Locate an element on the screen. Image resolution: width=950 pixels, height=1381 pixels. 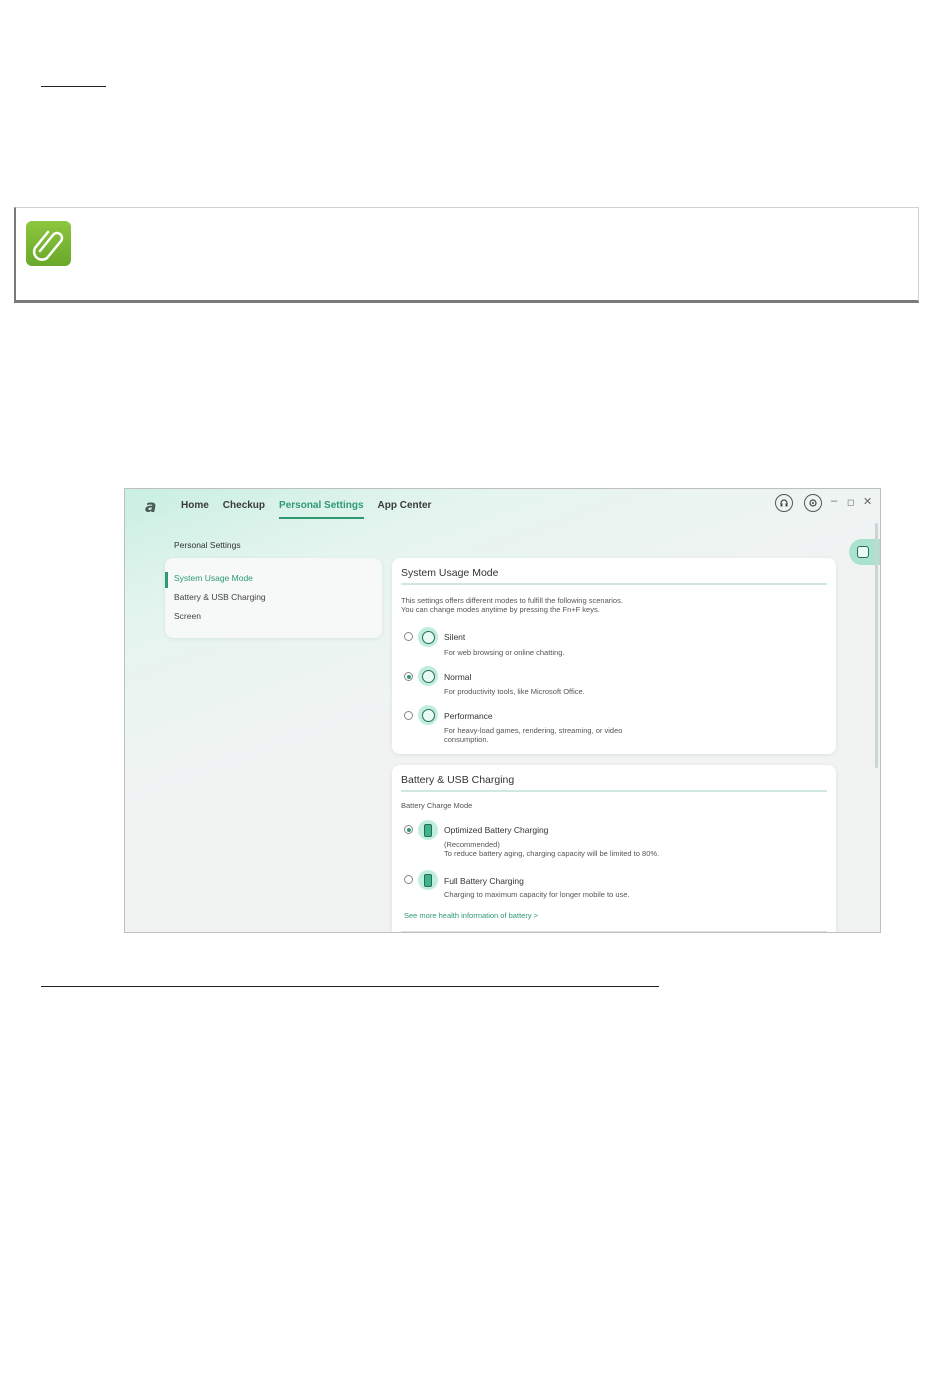
radio-full-charging is located at coordinates (408, 879).